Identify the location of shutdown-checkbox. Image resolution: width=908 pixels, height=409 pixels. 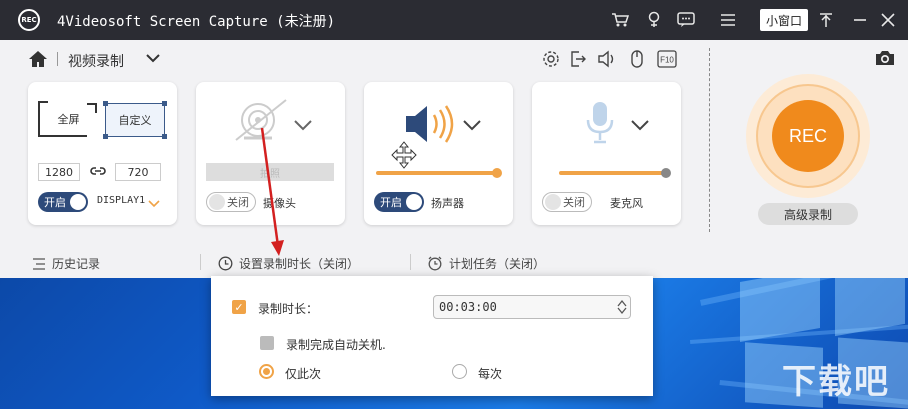
(267, 343).